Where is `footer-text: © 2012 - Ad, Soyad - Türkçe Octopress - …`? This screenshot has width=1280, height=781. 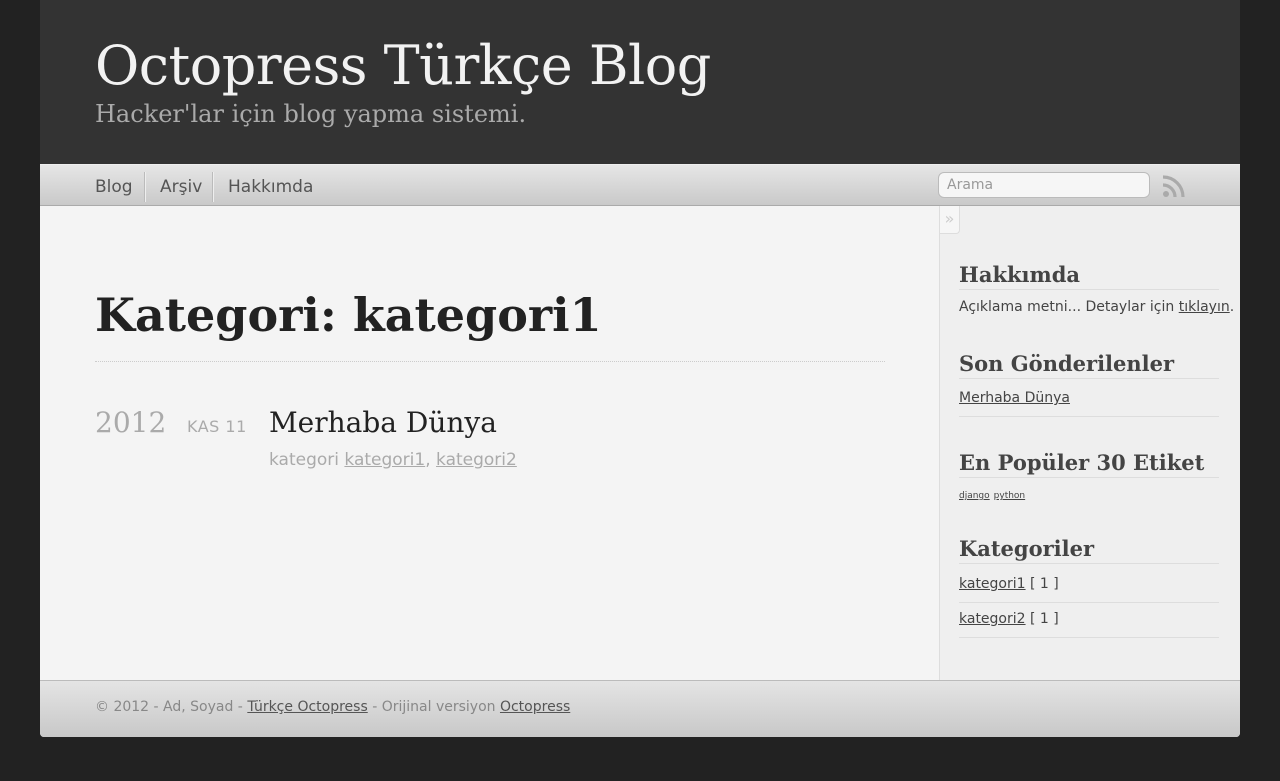 footer-text: © 2012 - Ad, Soyad - Türkçe Octopress - … is located at coordinates (332, 707).